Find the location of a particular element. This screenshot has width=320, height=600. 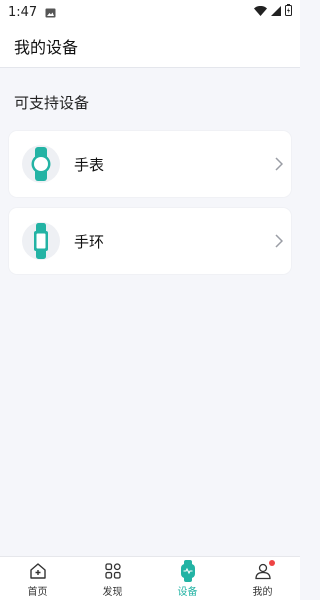

notification-badge-dot is located at coordinates (271, 562).